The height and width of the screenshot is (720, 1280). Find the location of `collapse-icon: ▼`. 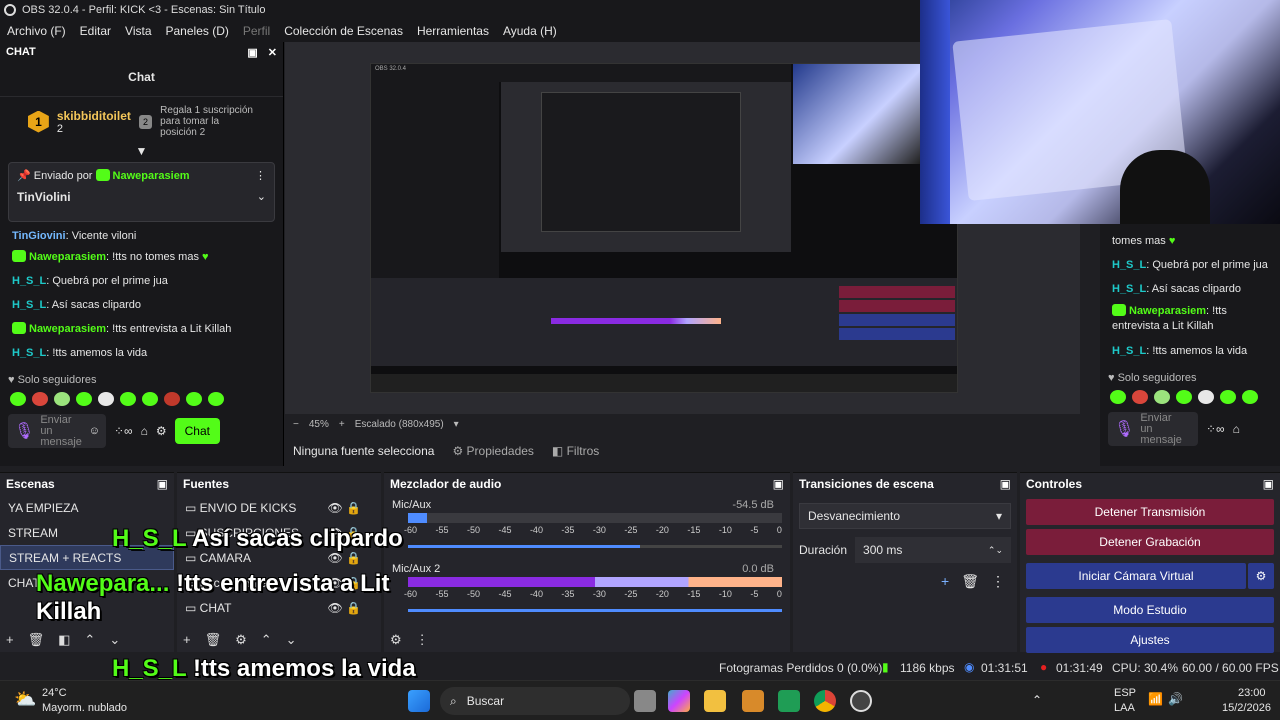

collapse-icon: ▼ is located at coordinates (141, 151).